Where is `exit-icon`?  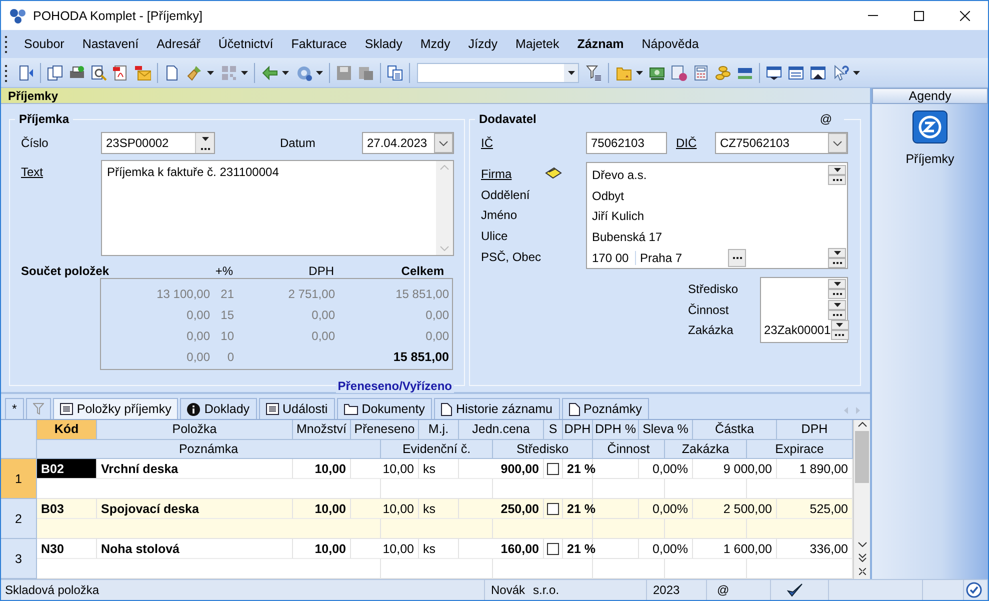
exit-icon is located at coordinates (26, 72).